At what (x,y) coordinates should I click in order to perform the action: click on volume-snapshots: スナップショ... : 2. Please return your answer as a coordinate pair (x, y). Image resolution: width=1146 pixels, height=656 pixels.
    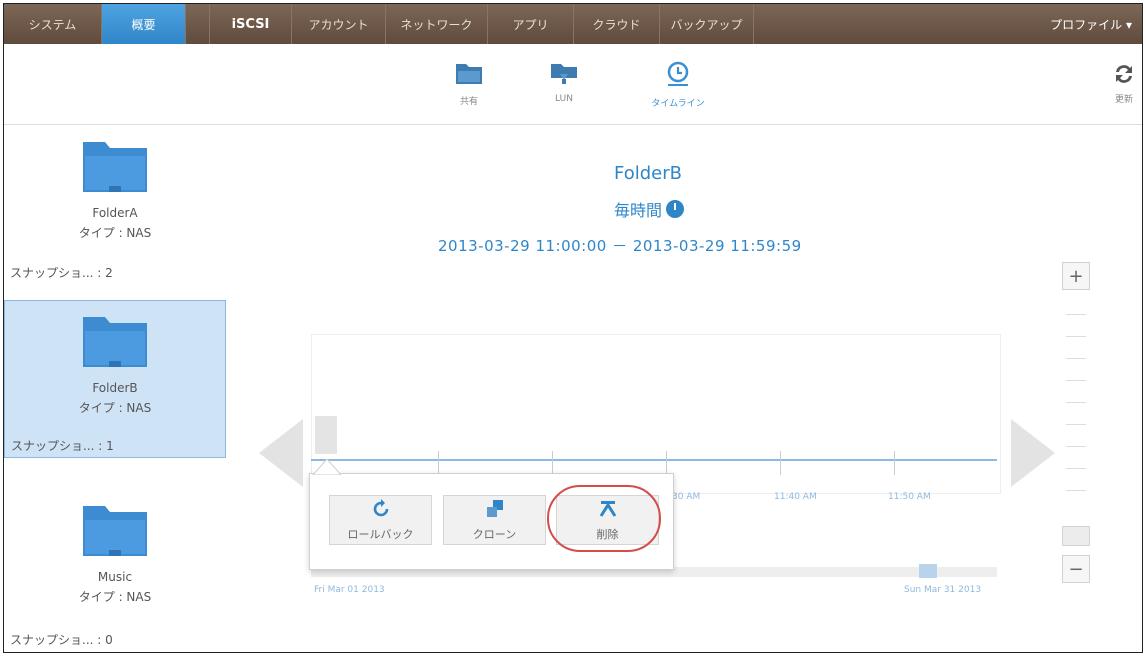
    Looking at the image, I should click on (61, 273).